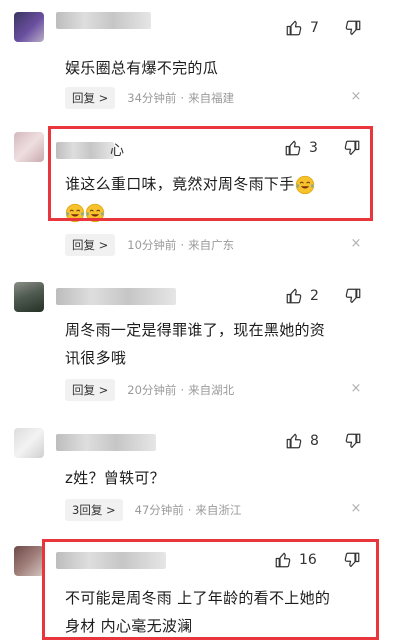 The width and height of the screenshot is (396, 640). I want to click on like-button: 8, so click(307, 441).